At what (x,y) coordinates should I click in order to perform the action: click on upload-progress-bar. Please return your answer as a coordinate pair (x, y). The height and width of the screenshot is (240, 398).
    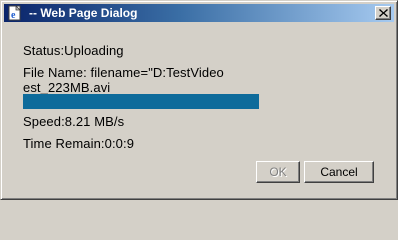
    Looking at the image, I should click on (141, 101).